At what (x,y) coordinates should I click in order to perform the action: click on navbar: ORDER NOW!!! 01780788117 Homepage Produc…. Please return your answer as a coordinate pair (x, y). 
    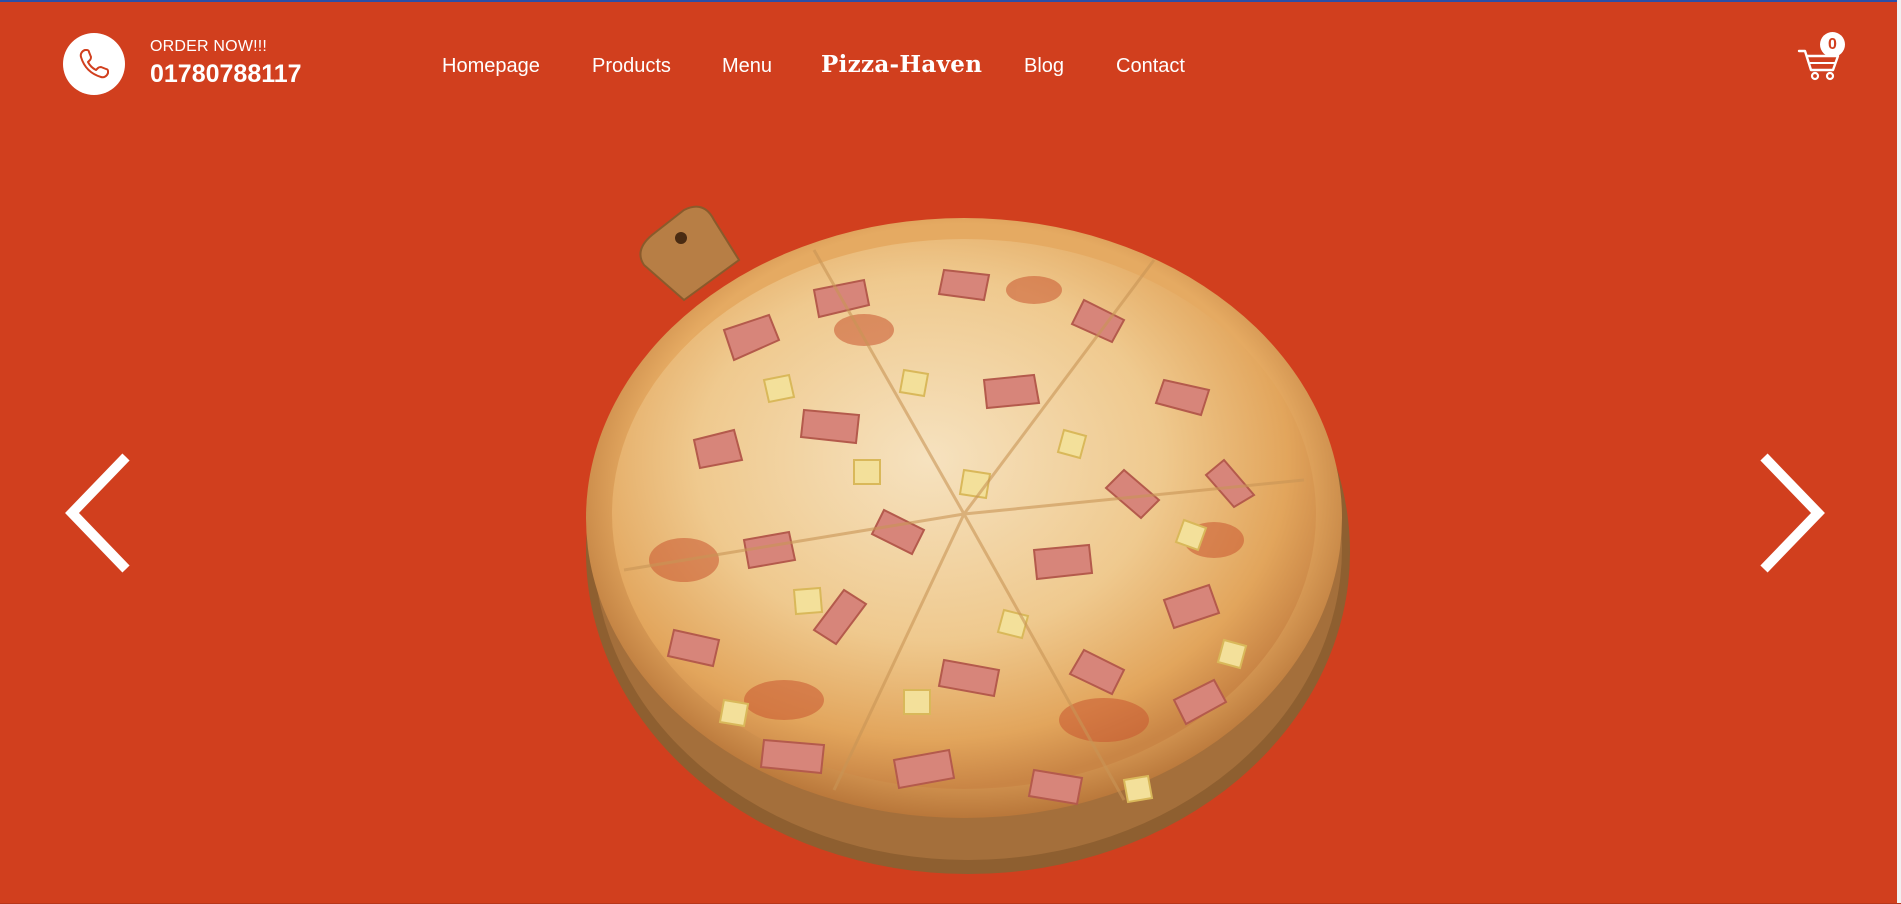
    Looking at the image, I should click on (948, 65).